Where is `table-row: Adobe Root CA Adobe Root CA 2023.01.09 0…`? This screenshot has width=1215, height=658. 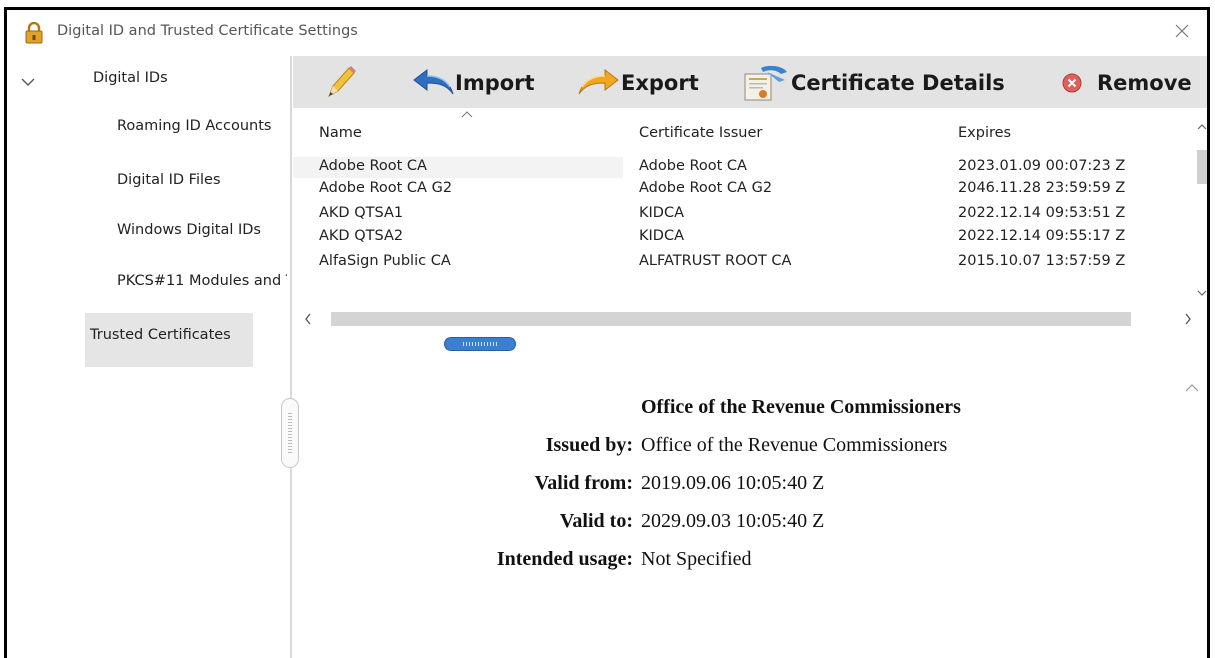 table-row: Adobe Root CA Adobe Root CA 2023.01.09 0… is located at coordinates (738, 167).